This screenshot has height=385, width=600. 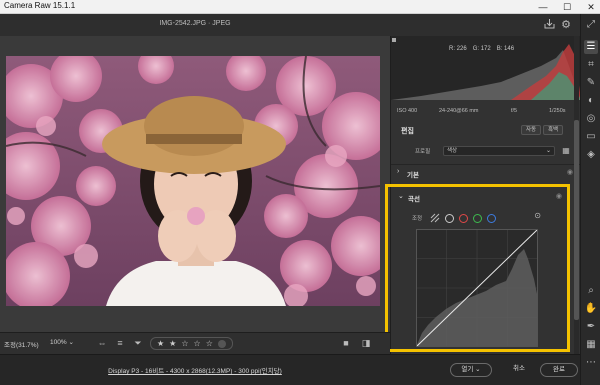 What do you see at coordinates (591, 345) in the screenshot?
I see `grid-icon: ▦` at bounding box center [591, 345].